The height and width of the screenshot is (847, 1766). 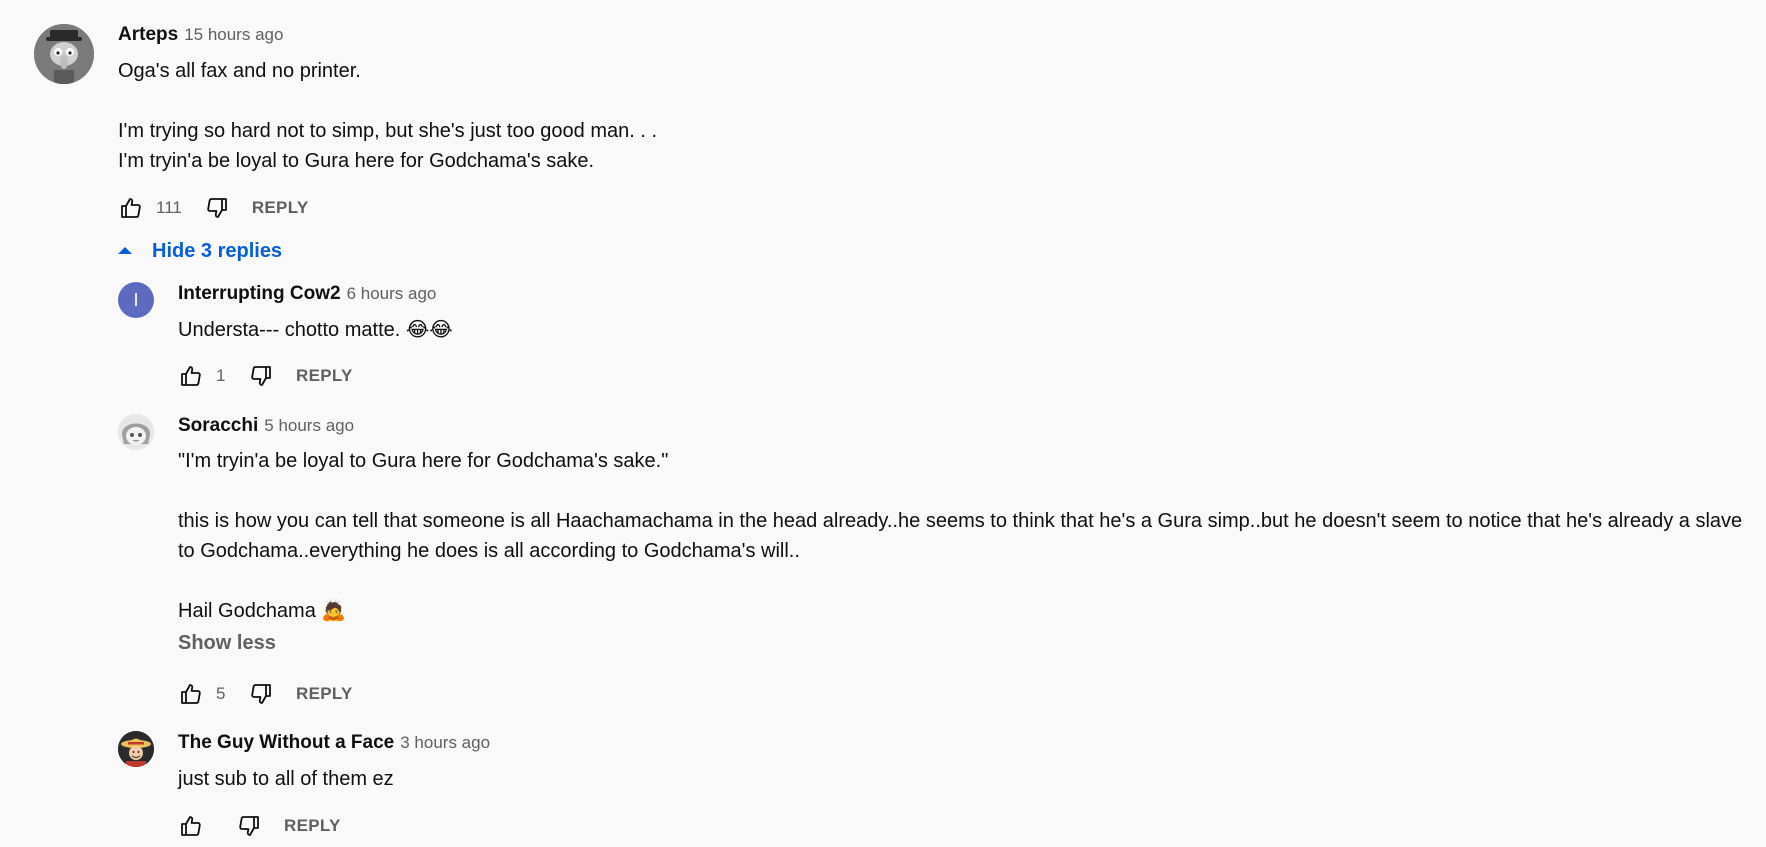 I want to click on reply-timestamp: 5 hours ago, so click(x=309, y=425).